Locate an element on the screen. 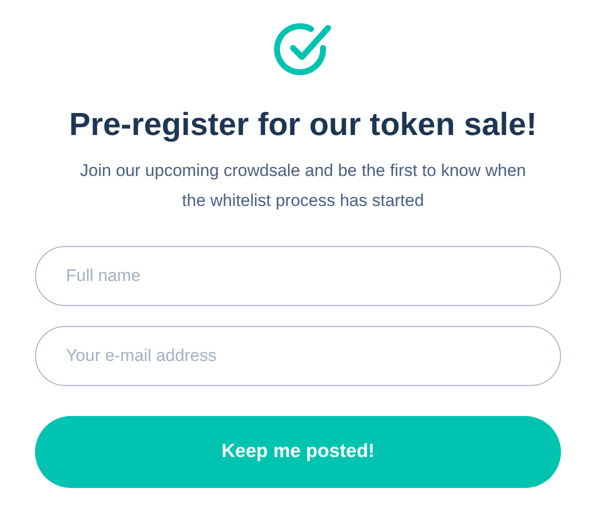  input-field: Your e-mail address is located at coordinates (298, 356).